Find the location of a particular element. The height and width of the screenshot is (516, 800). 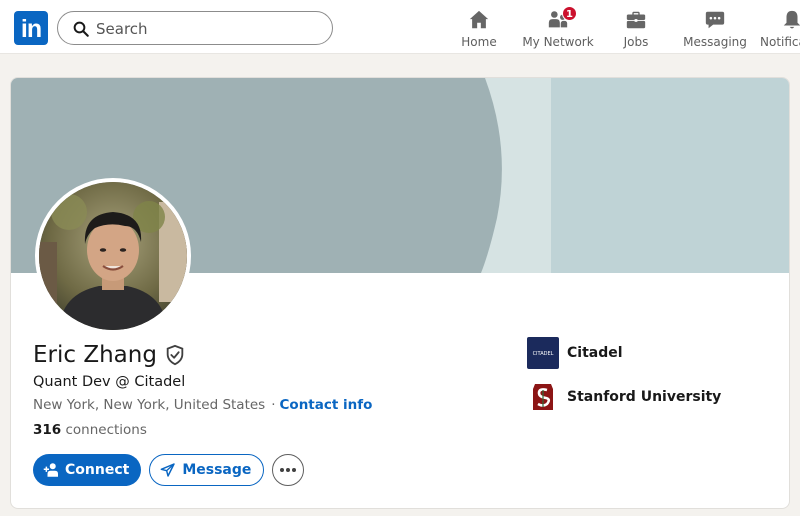

search-box is located at coordinates (195, 28).